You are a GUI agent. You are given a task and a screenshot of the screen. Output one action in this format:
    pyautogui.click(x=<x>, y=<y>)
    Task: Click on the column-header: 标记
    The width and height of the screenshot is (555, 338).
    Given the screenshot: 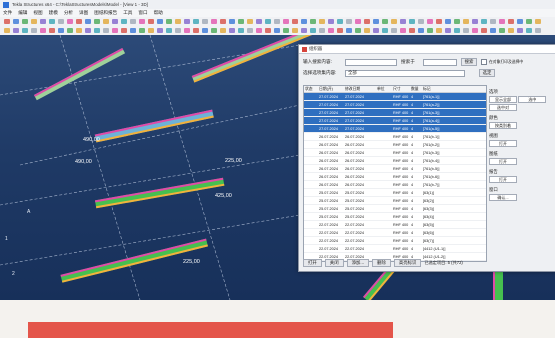 What is the action you would take?
    pyautogui.click(x=452, y=89)
    